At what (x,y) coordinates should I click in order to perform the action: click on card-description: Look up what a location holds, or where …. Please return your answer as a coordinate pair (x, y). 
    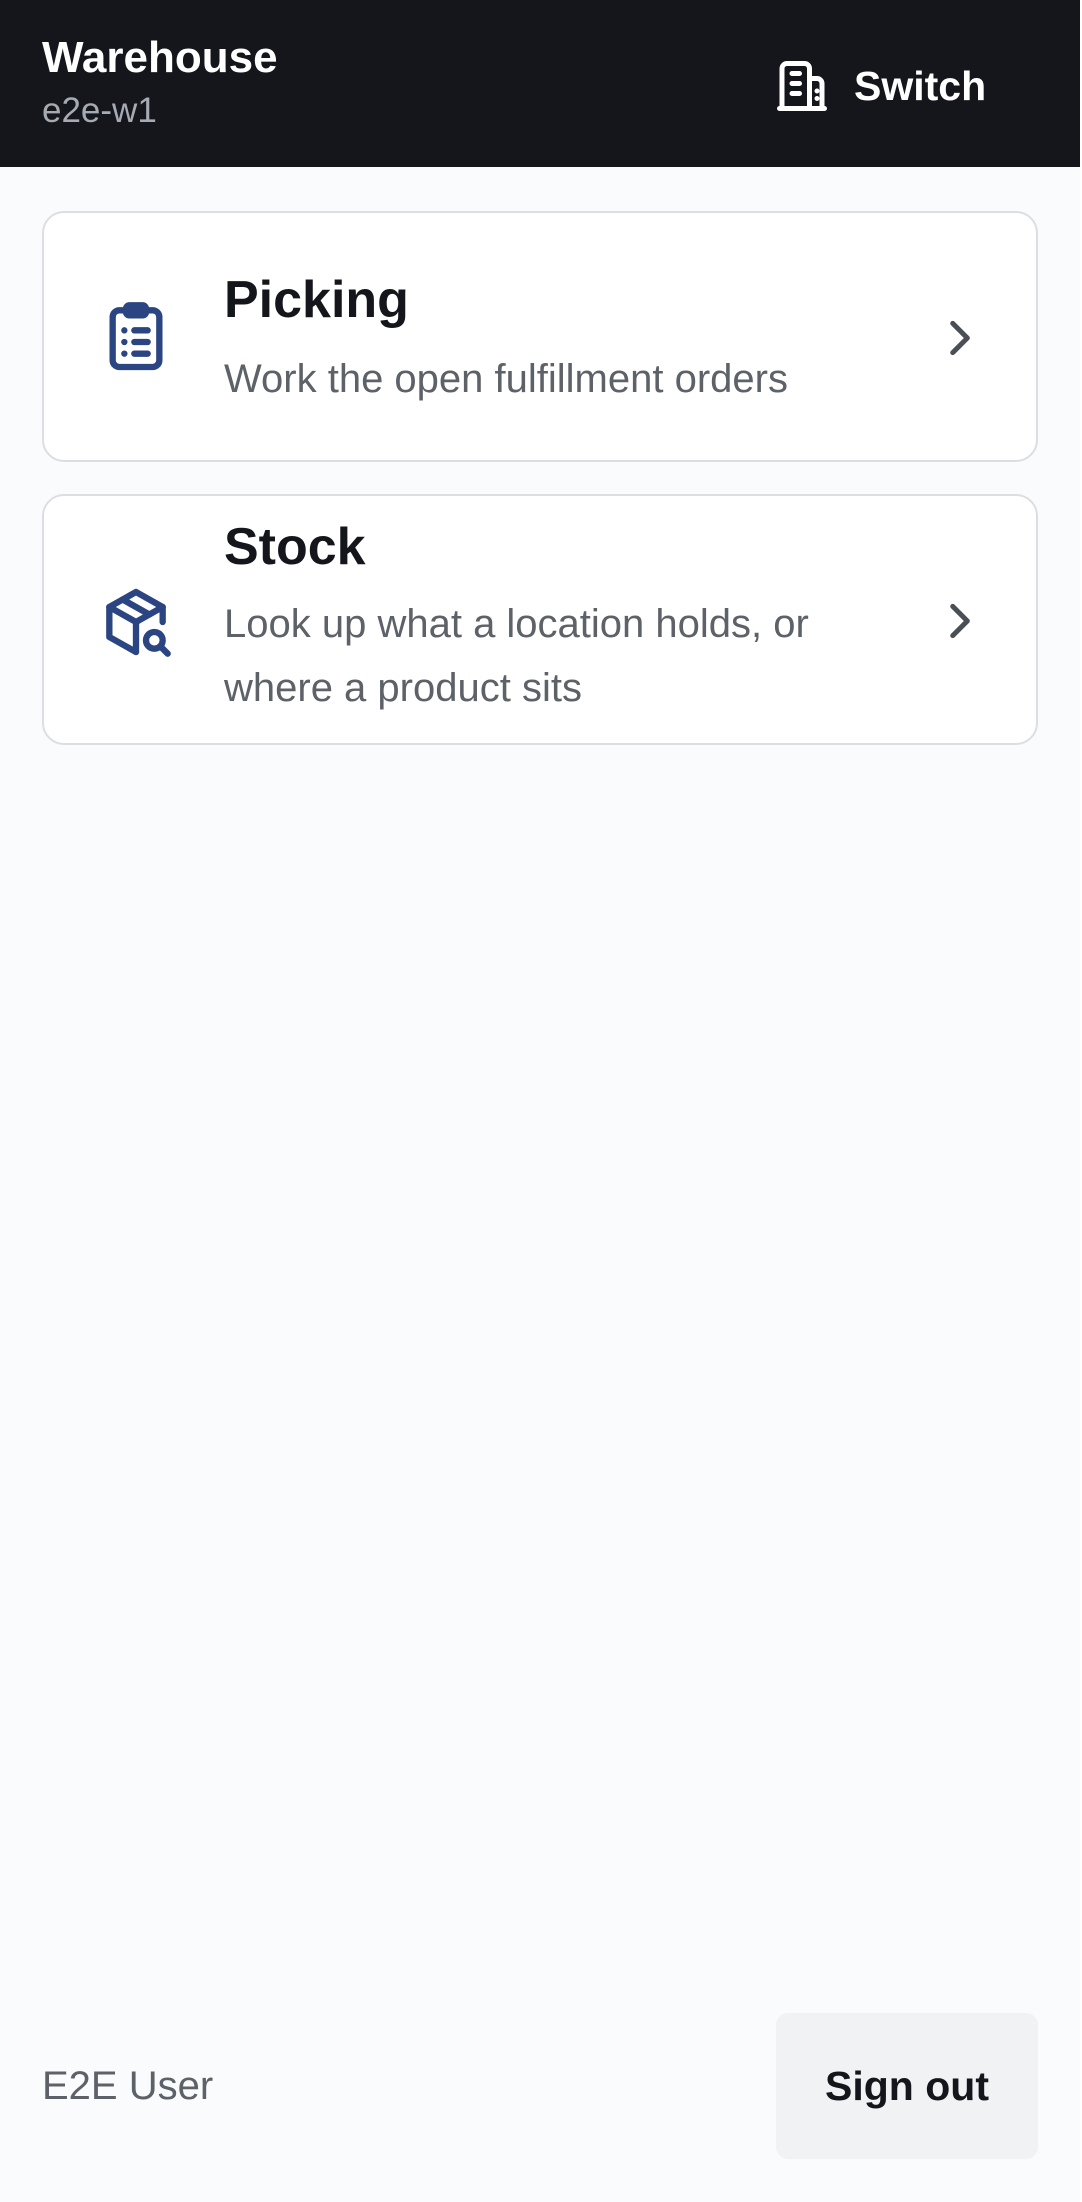
    Looking at the image, I should click on (516, 656).